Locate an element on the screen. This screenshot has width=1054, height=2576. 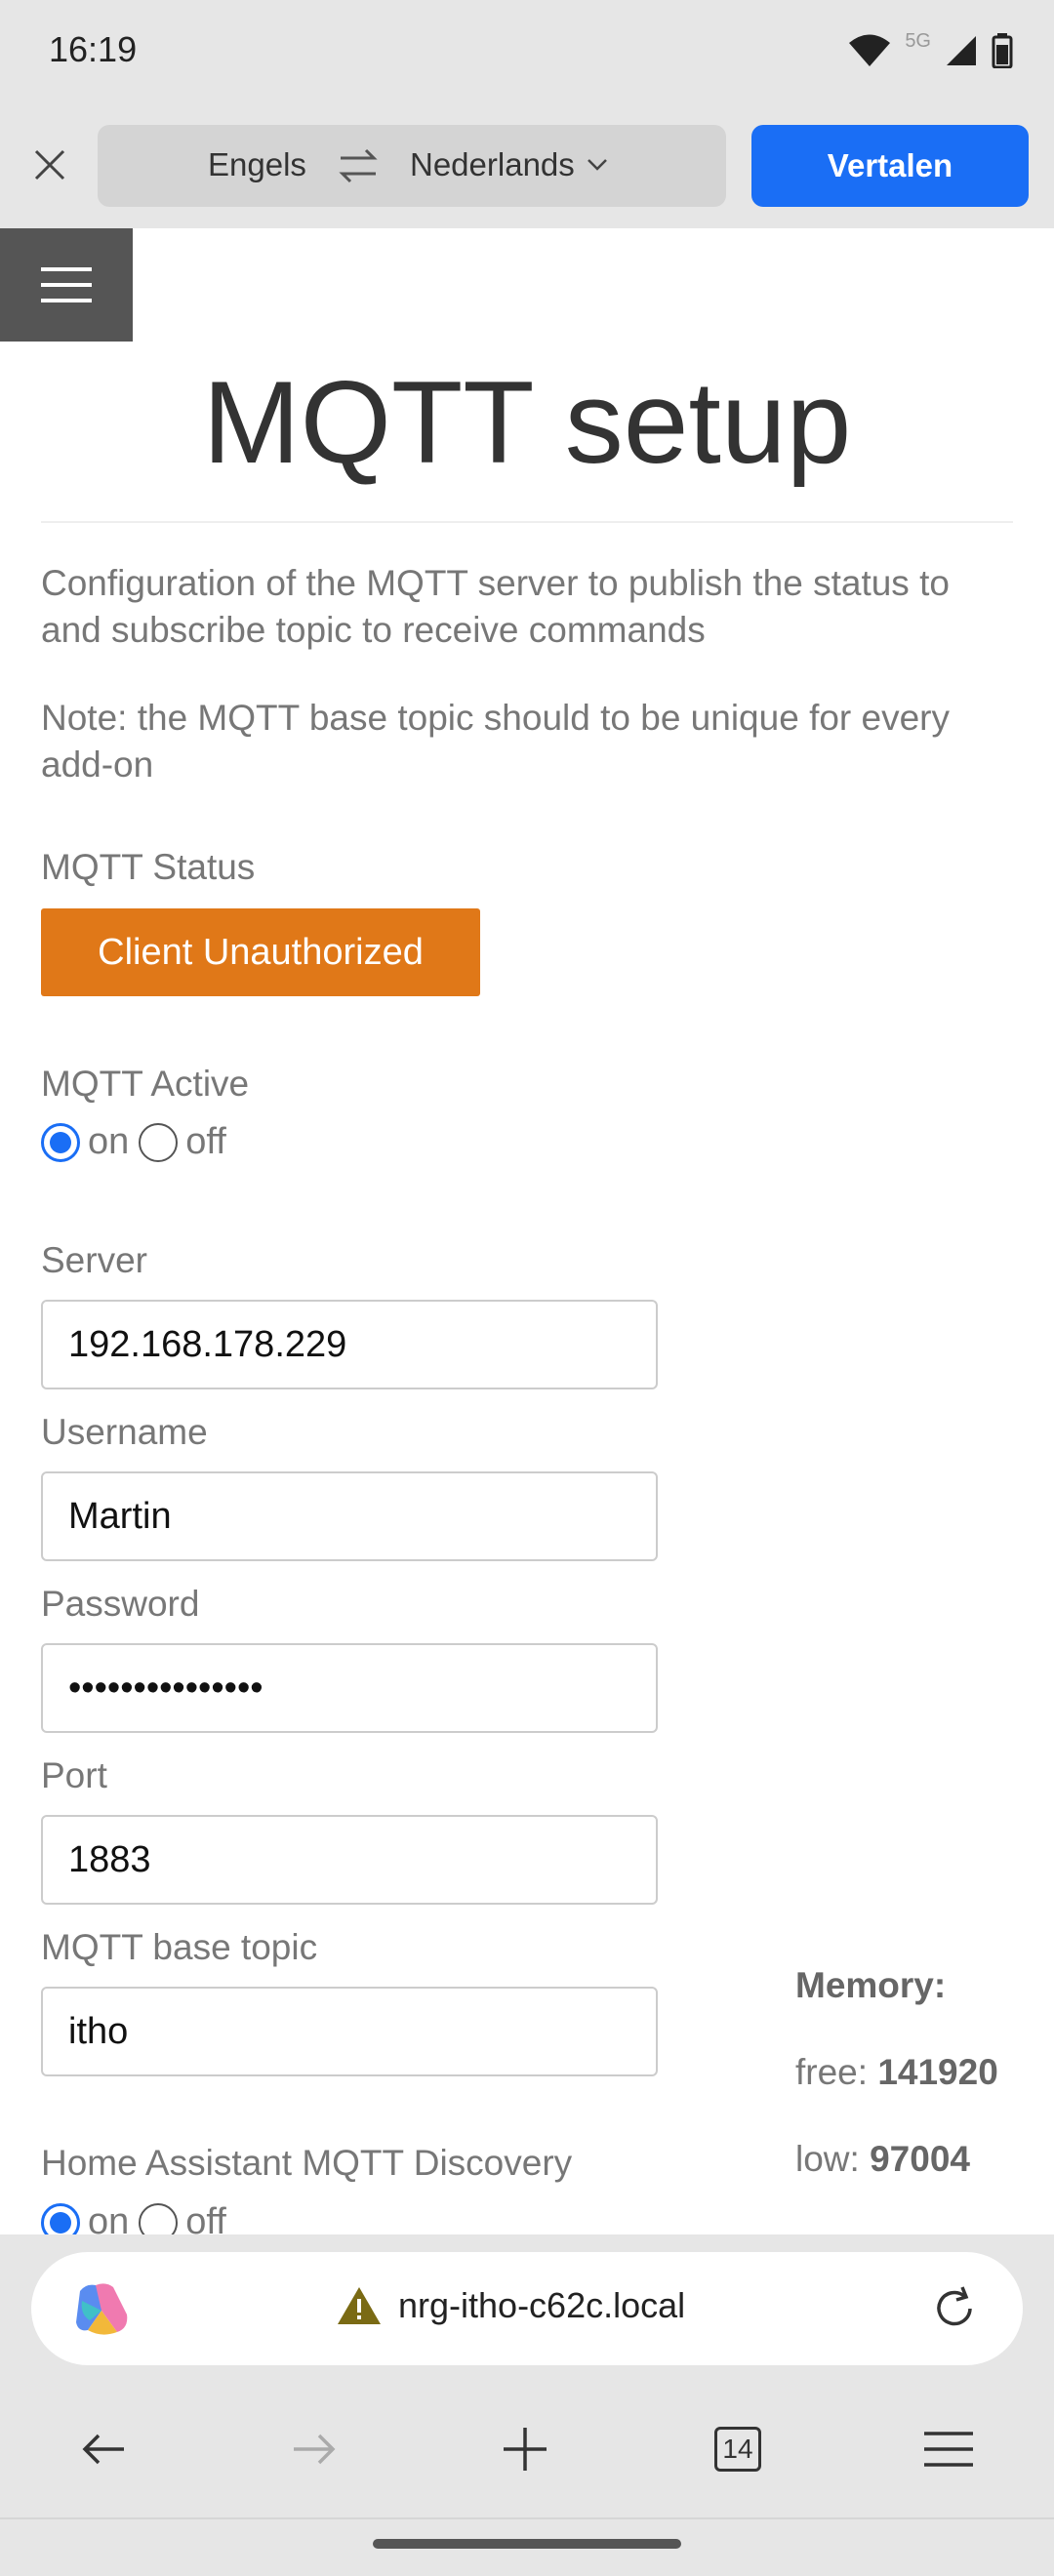
status-icons: 5G is located at coordinates (931, 49).